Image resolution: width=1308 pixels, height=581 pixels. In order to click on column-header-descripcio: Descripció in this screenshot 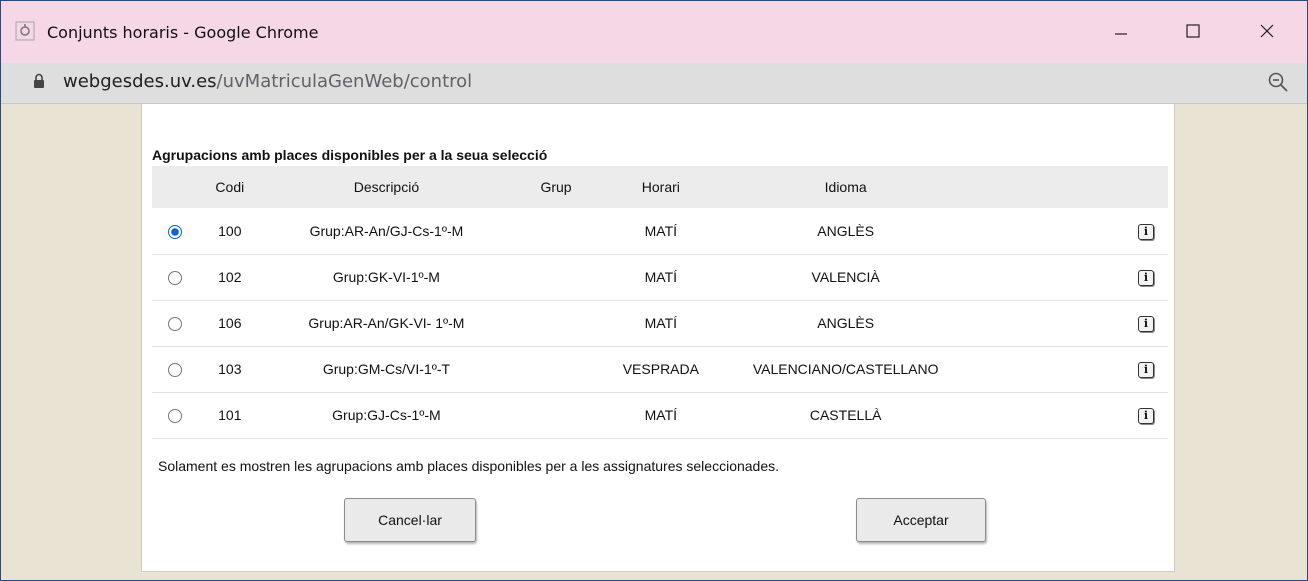, I will do `click(386, 187)`.